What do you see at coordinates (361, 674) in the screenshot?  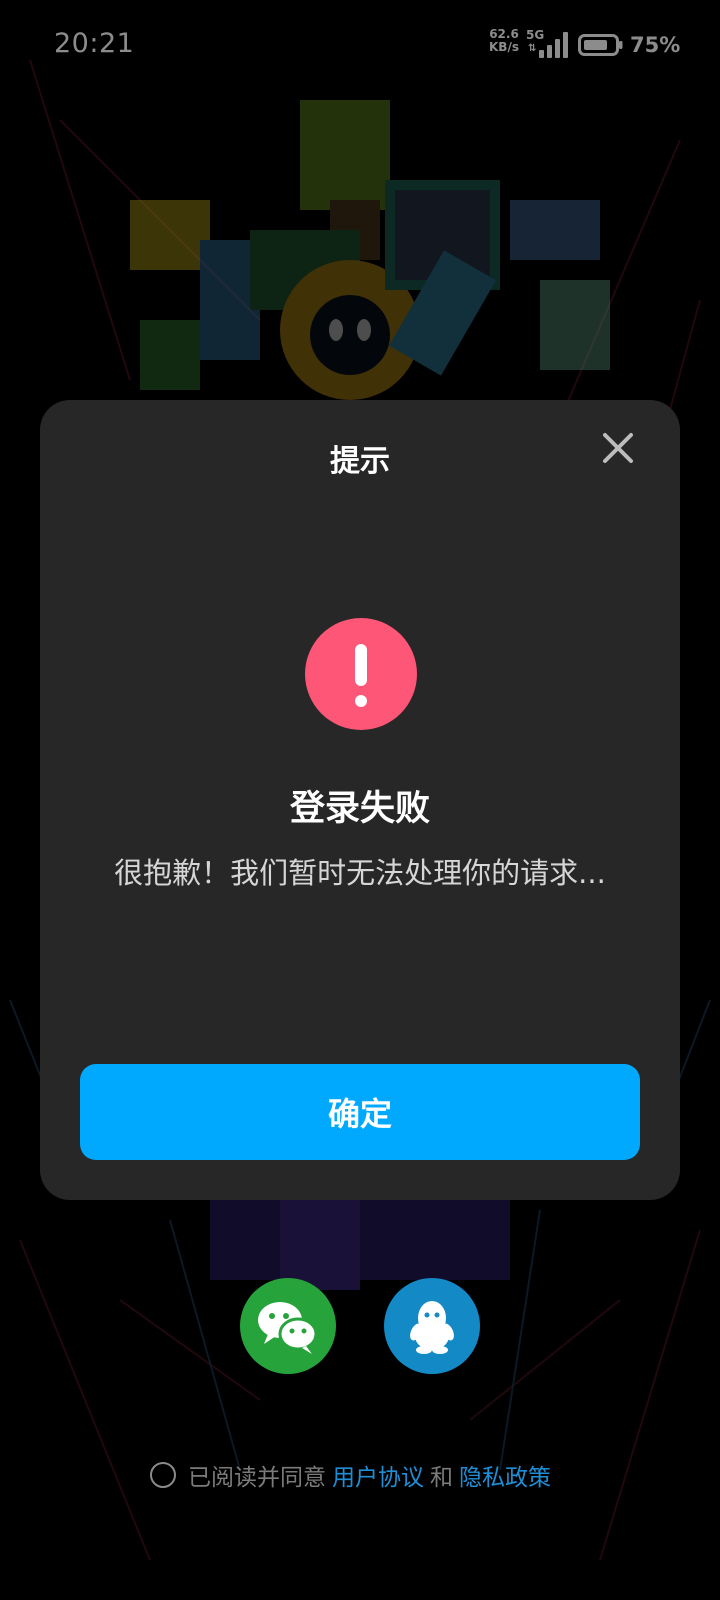 I see `exclamation-icon` at bounding box center [361, 674].